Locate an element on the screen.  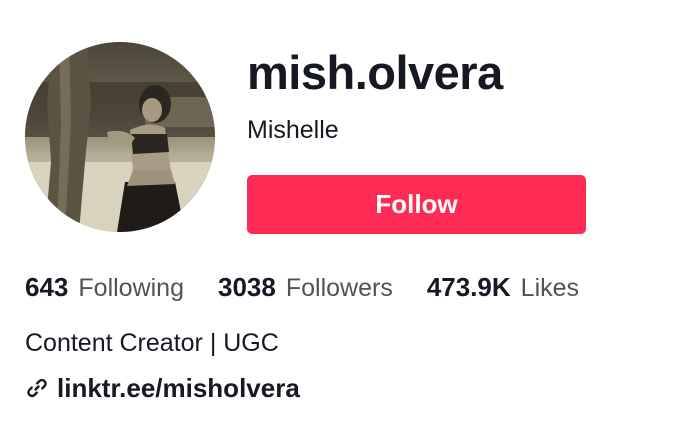
bio-link: linktr.ee/misholvera is located at coordinates (178, 388).